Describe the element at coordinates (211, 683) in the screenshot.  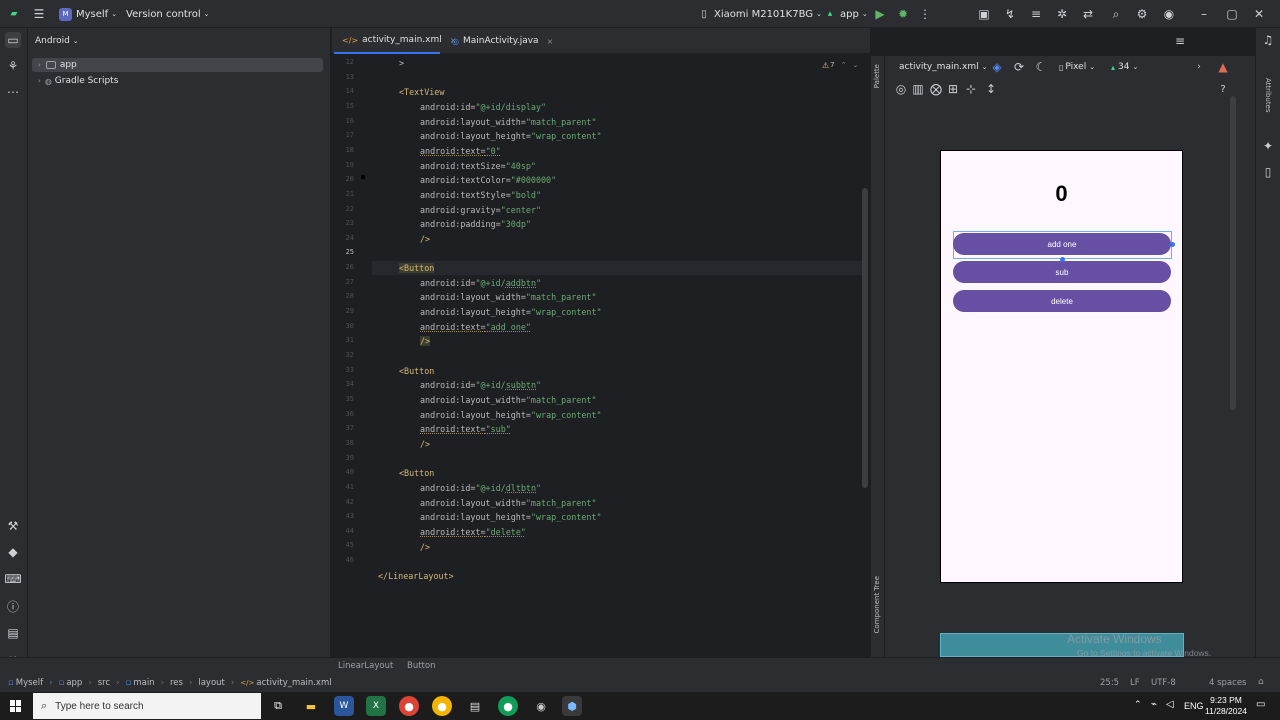
I see `nav-path-item: layout` at that location.